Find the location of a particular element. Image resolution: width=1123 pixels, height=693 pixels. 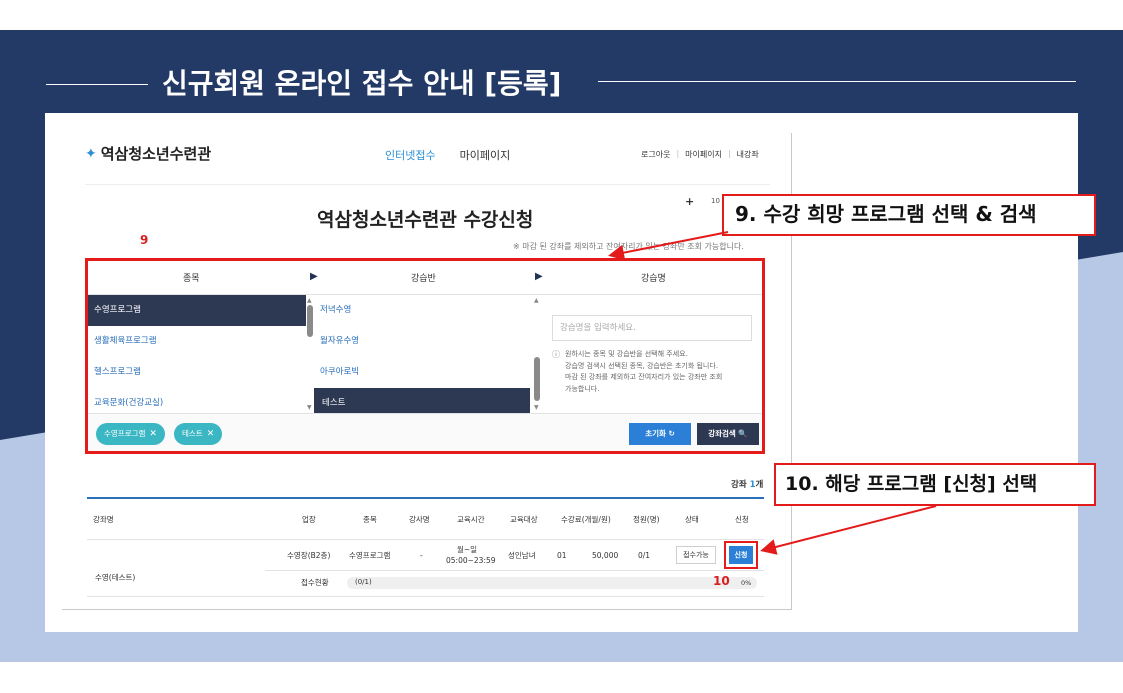

header-divider is located at coordinates (427, 184).